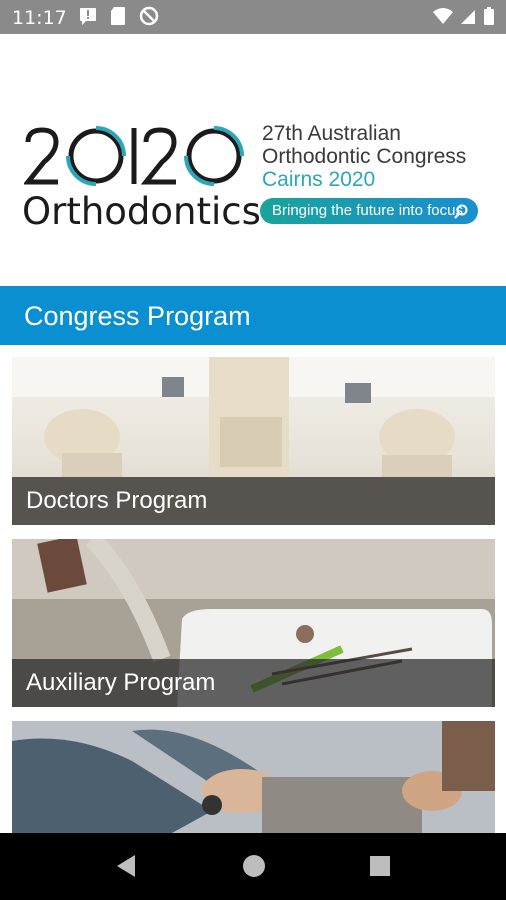 The image size is (506, 900). What do you see at coordinates (364, 156) in the screenshot?
I see `logo-line-2: Orthodontic Congress` at bounding box center [364, 156].